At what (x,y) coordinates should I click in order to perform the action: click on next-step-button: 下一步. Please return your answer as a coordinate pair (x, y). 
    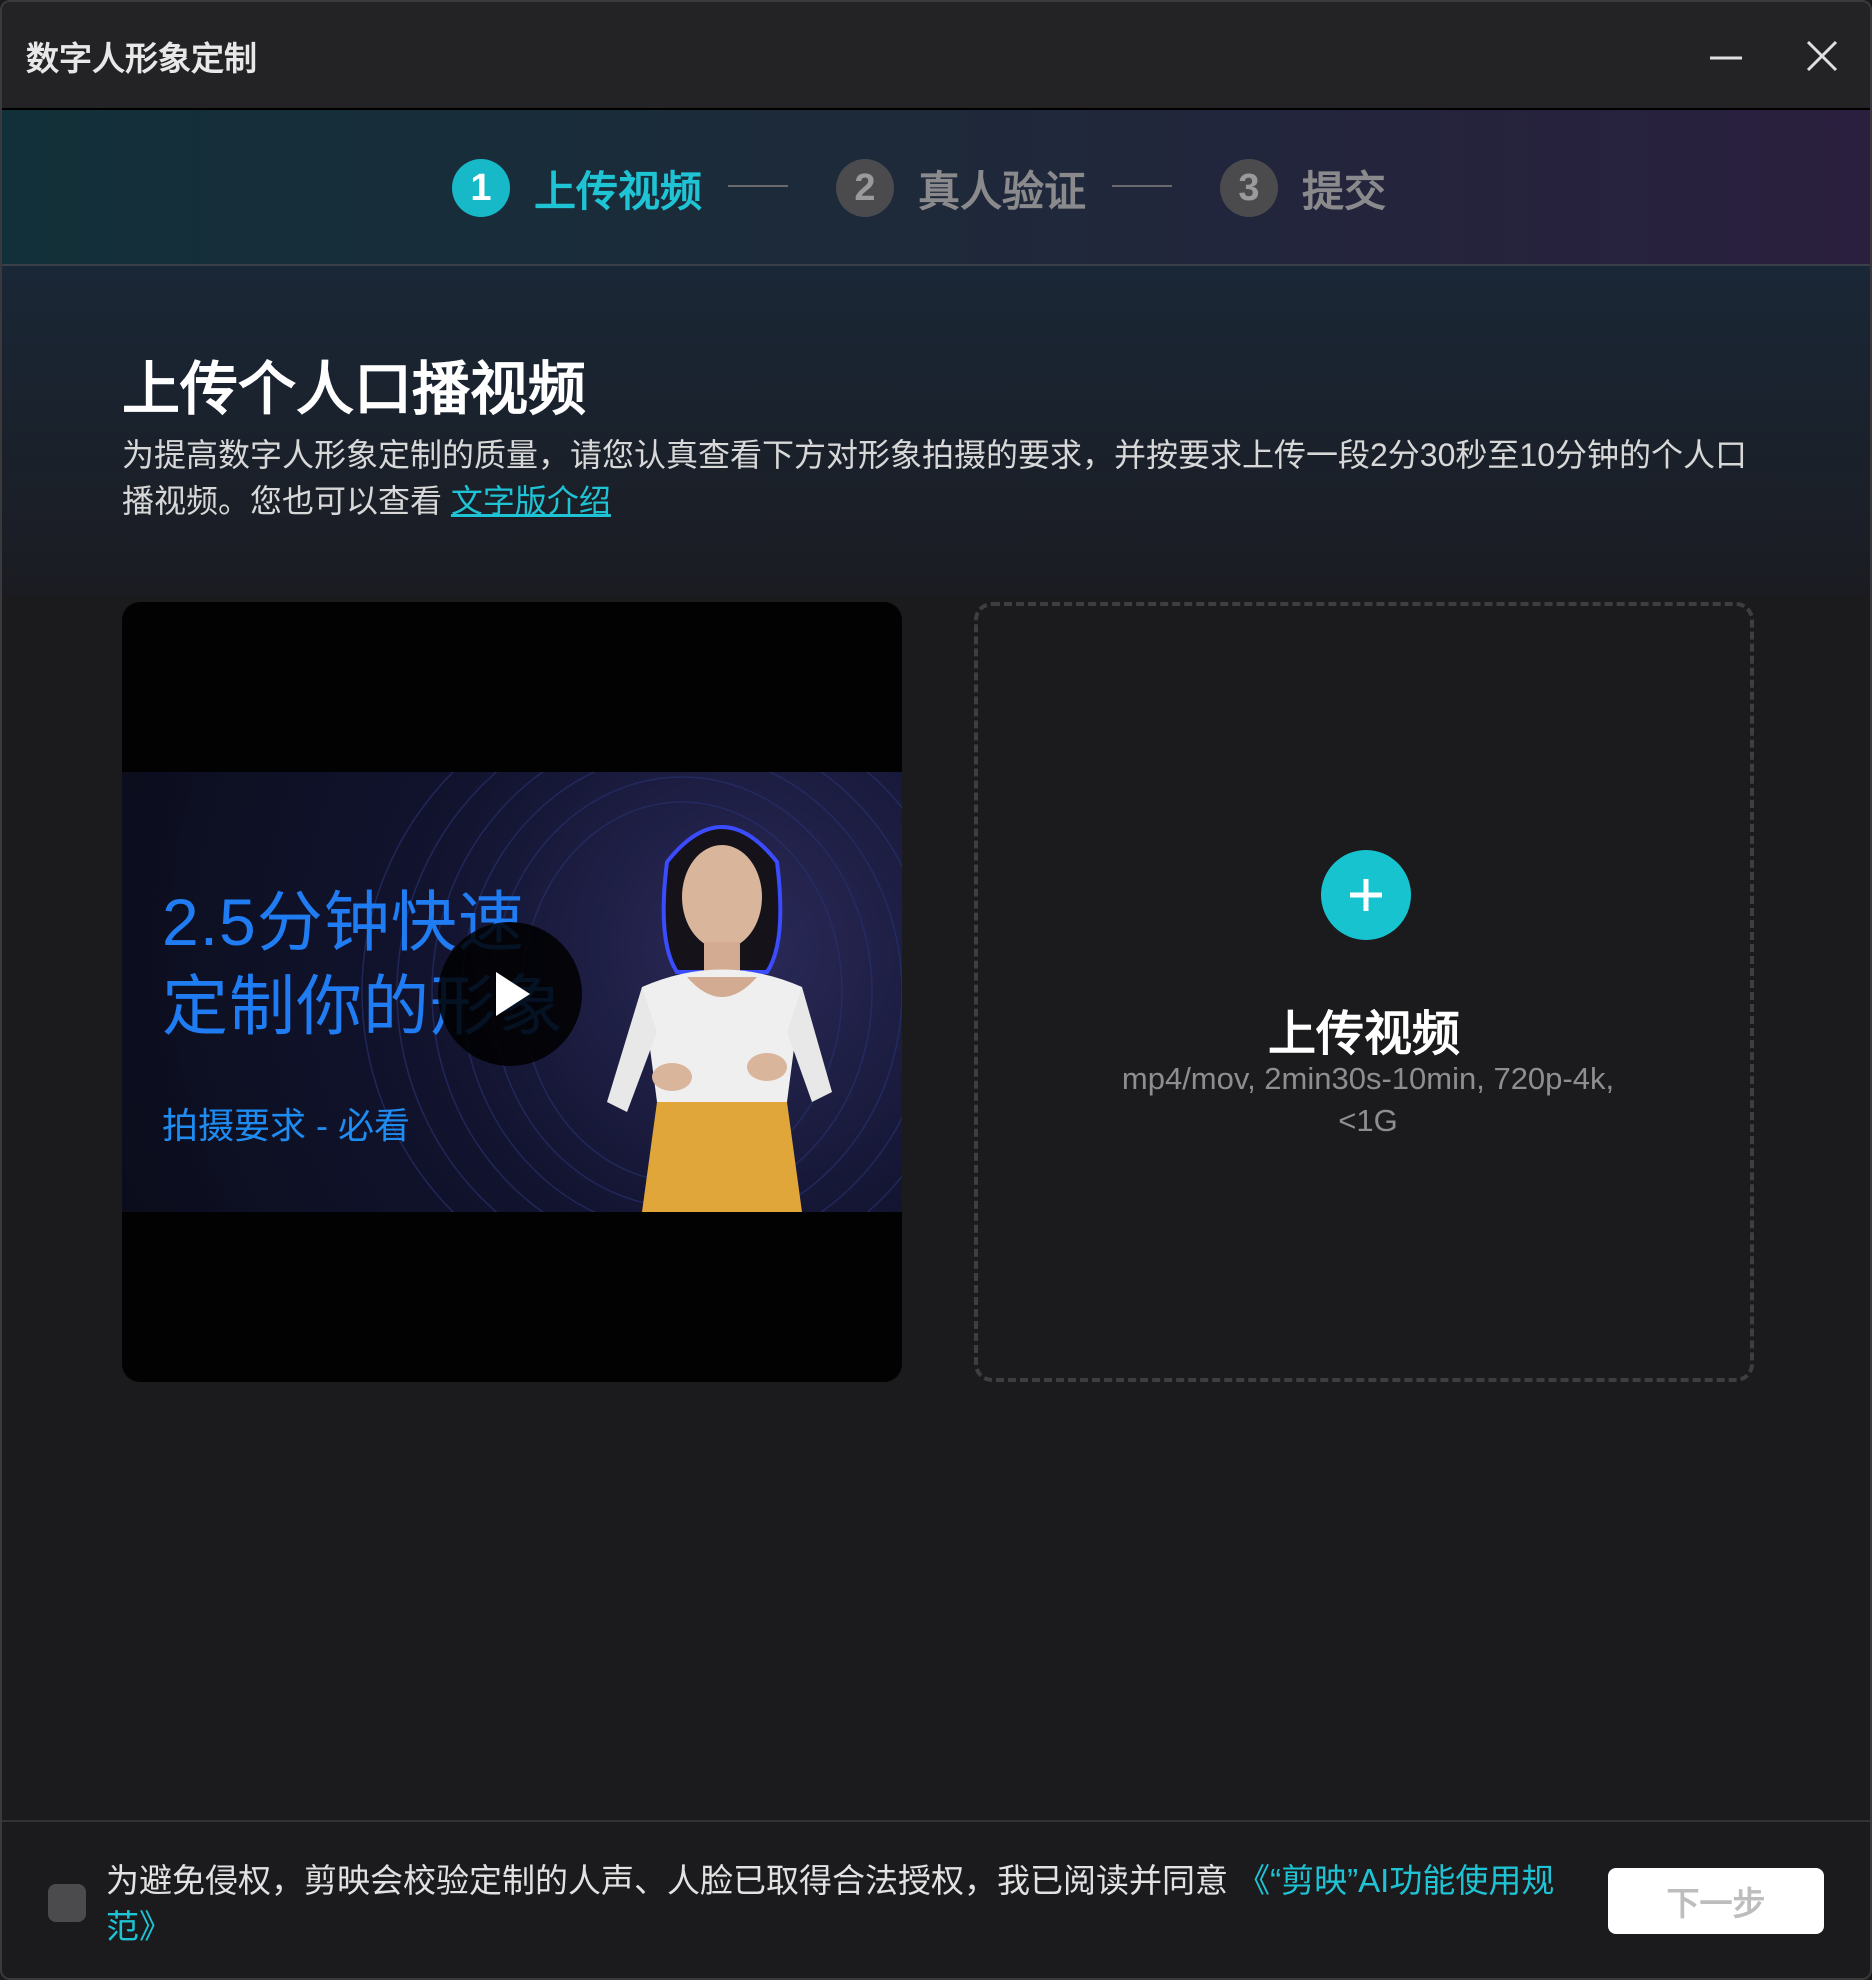
    Looking at the image, I should click on (1716, 1901).